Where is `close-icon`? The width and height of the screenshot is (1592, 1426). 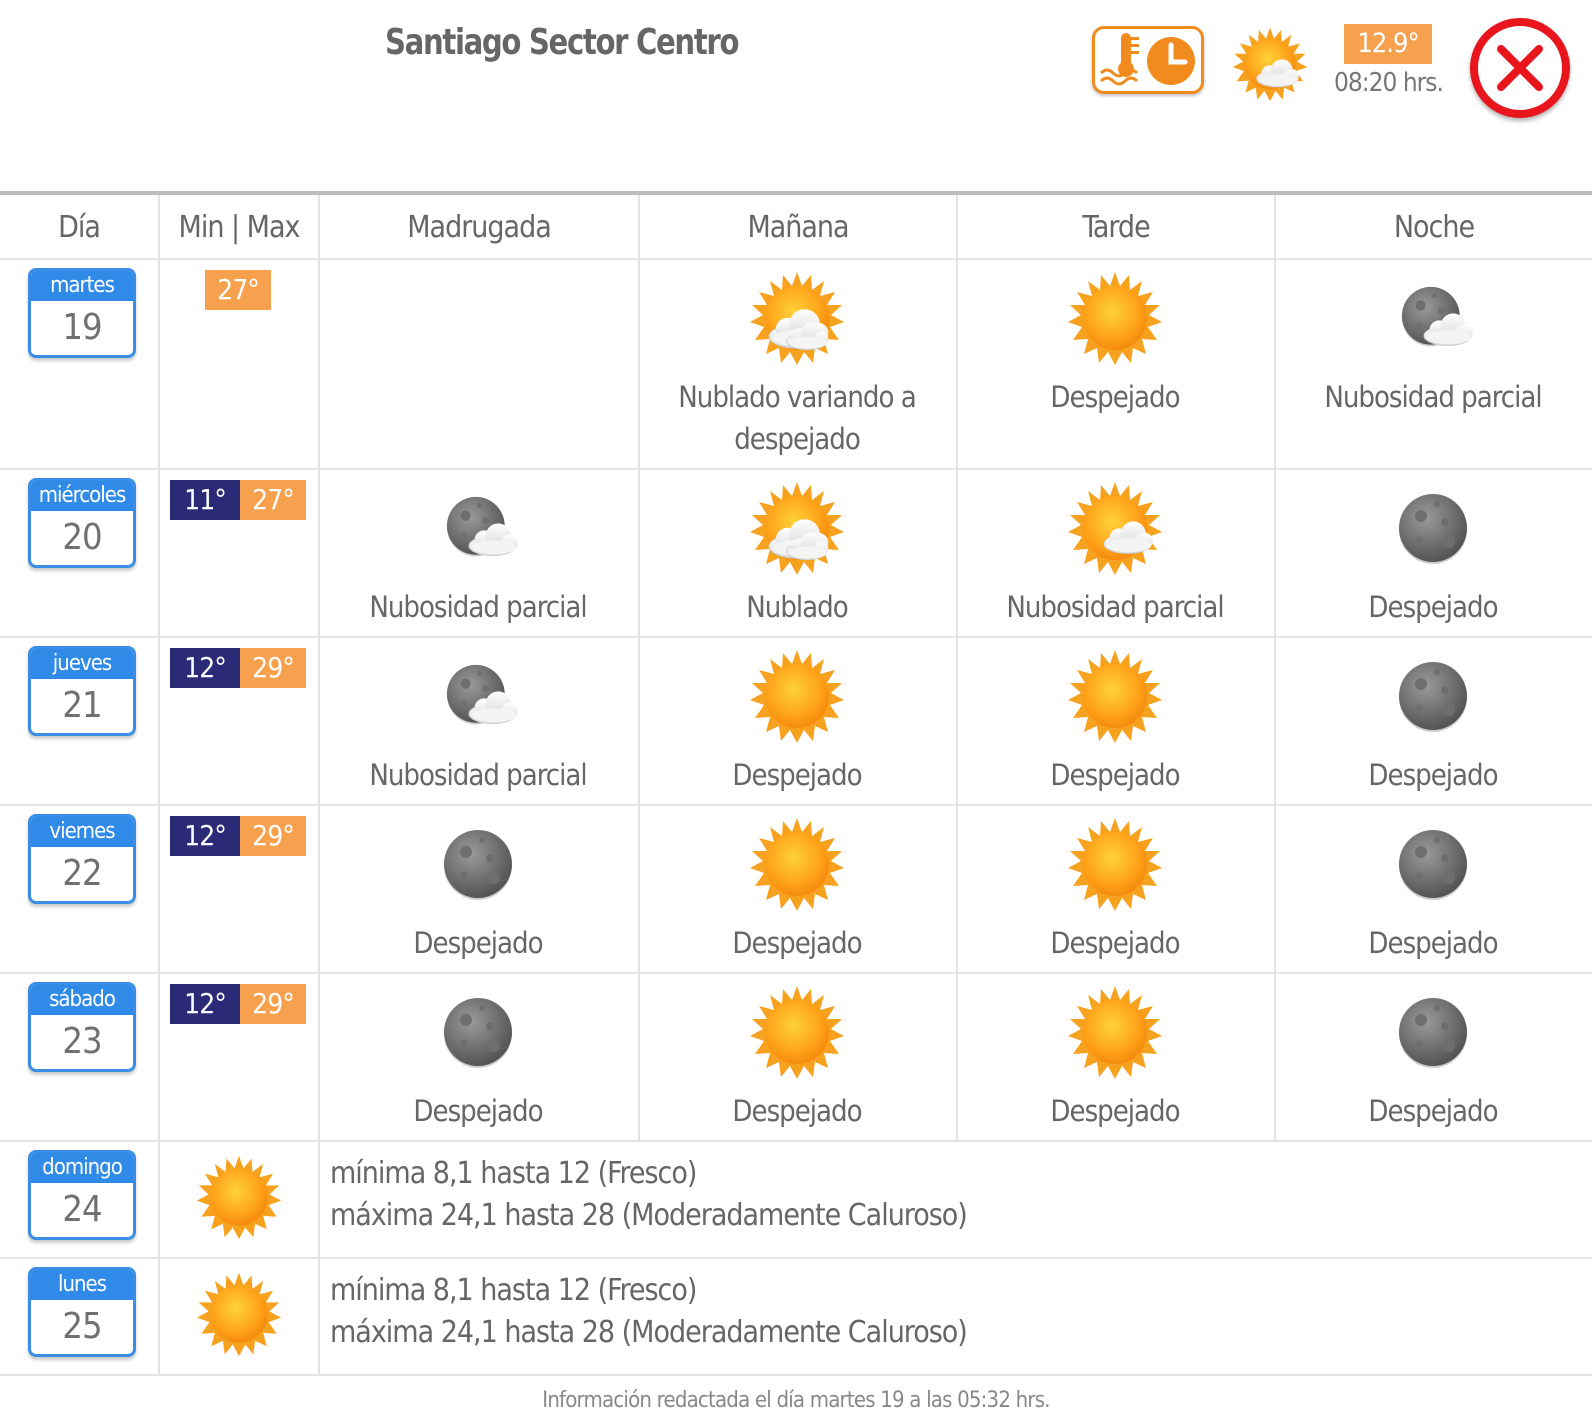
close-icon is located at coordinates (1520, 68).